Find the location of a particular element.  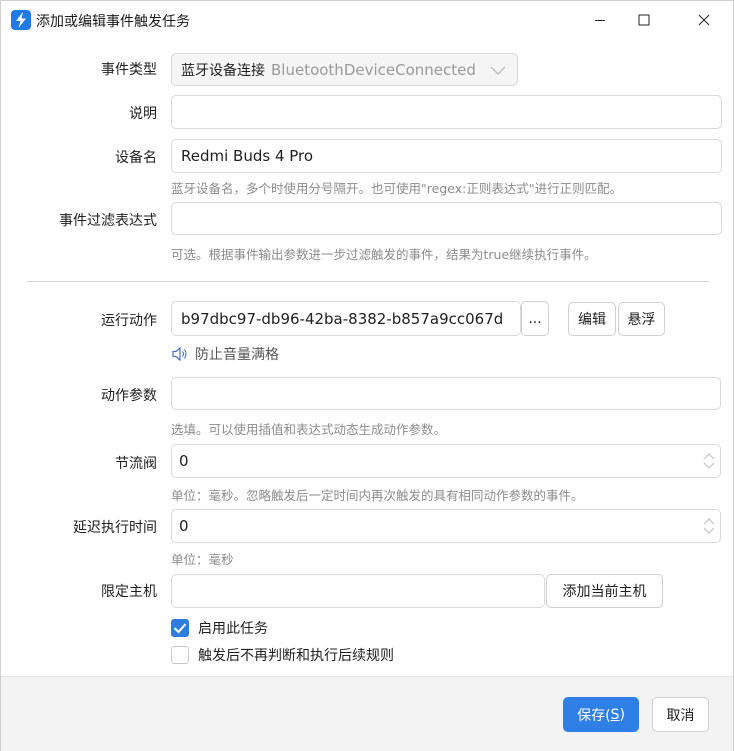

checkmark-icon is located at coordinates (180, 628).